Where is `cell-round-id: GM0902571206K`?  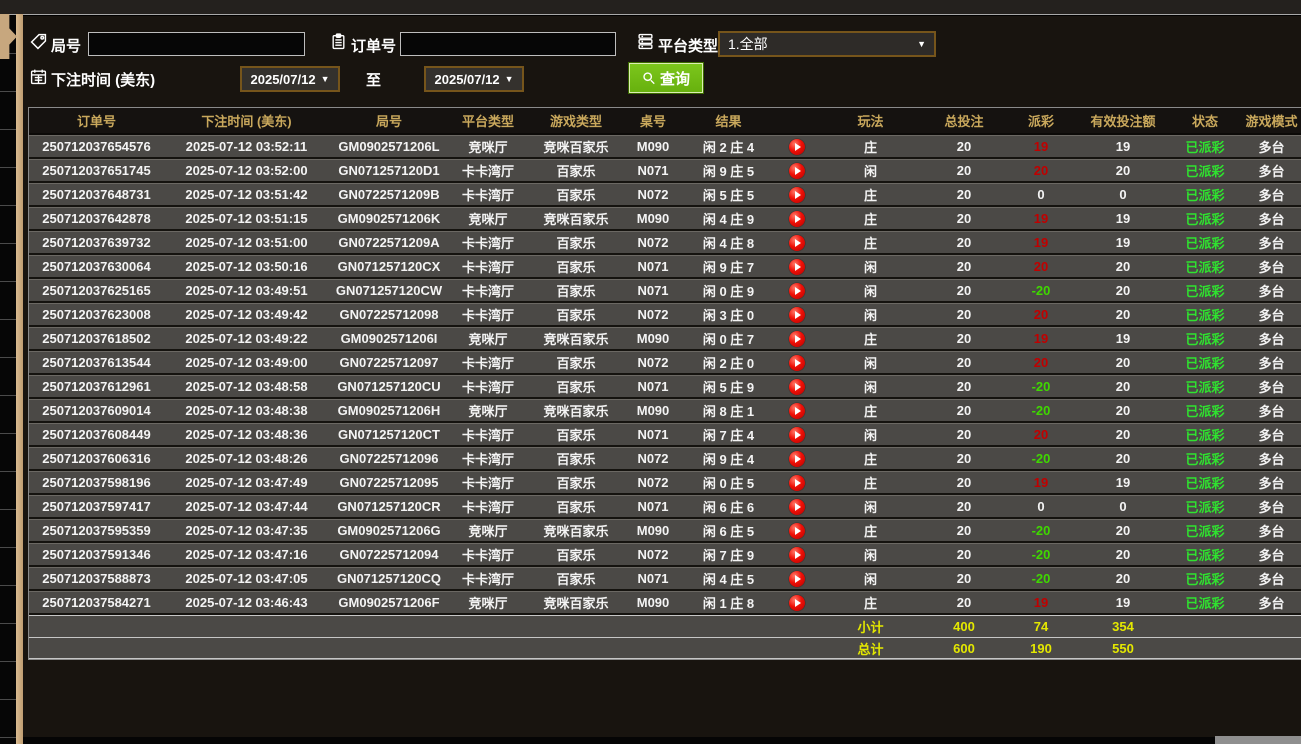 cell-round-id: GM0902571206K is located at coordinates (389, 219).